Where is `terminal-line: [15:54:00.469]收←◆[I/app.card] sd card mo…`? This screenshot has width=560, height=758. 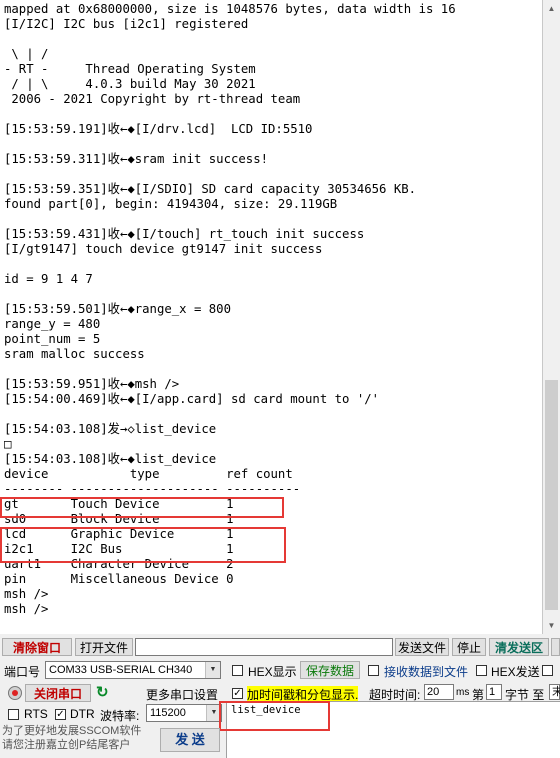
terminal-line: [15:54:00.469]收←◆[I/app.card] sd card mo… is located at coordinates (192, 399).